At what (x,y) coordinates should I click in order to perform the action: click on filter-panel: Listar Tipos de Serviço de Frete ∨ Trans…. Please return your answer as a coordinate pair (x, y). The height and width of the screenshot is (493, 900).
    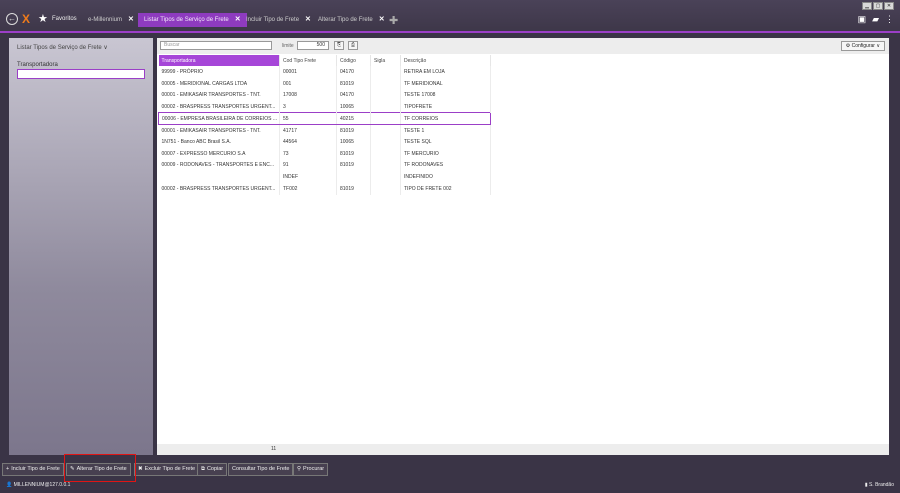
    Looking at the image, I should click on (81, 246).